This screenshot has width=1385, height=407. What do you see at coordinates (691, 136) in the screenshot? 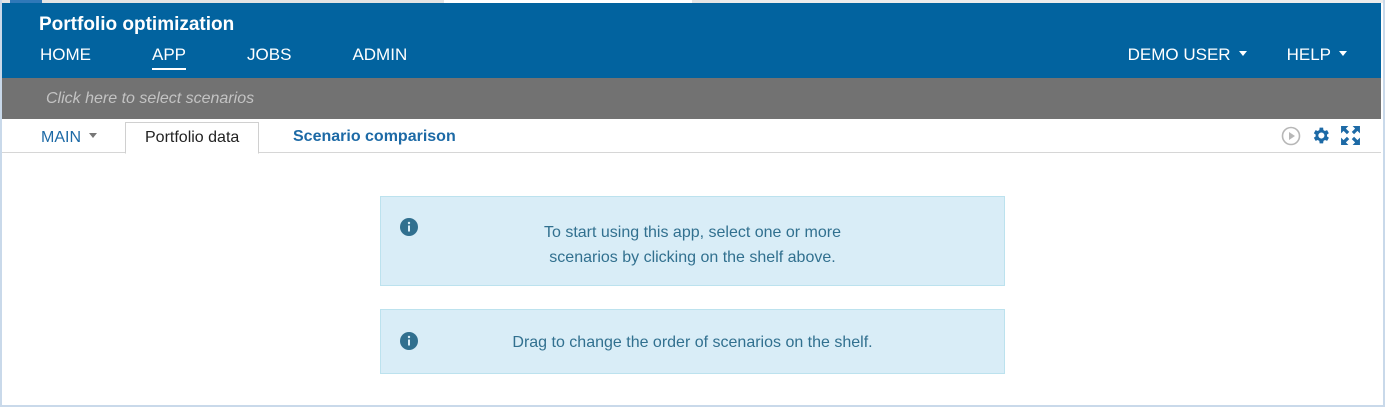
I see `view-tab-bar: MAIN Portfolio data Scenario comparison` at bounding box center [691, 136].